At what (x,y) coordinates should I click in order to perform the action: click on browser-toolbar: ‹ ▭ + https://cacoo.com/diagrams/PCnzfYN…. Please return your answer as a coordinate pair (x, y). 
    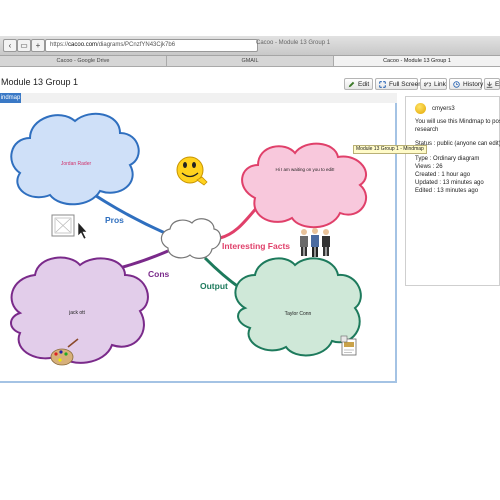
    Looking at the image, I should click on (250, 46).